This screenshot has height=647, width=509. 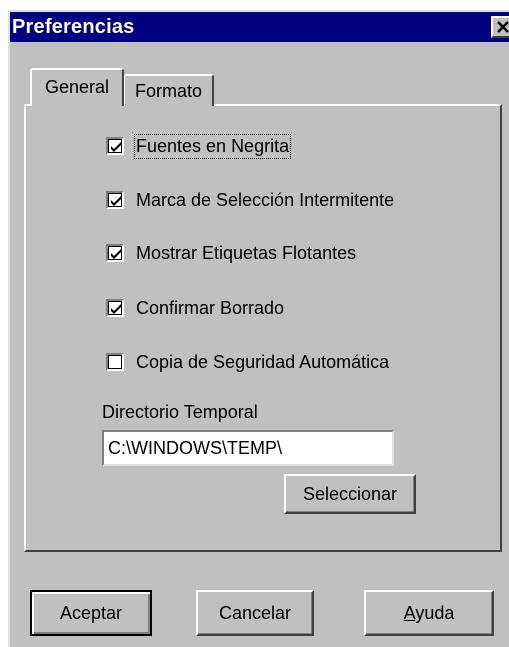 I want to click on checkbox-bold-fonts, so click(x=115, y=146).